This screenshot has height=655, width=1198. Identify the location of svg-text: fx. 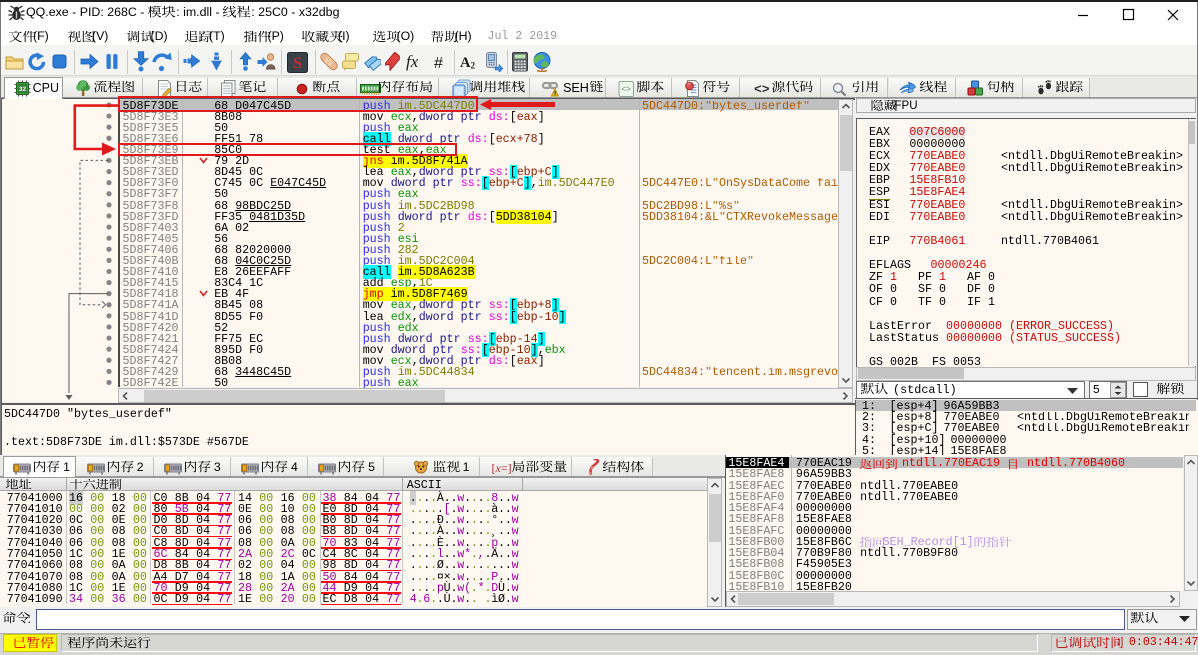
(412, 61).